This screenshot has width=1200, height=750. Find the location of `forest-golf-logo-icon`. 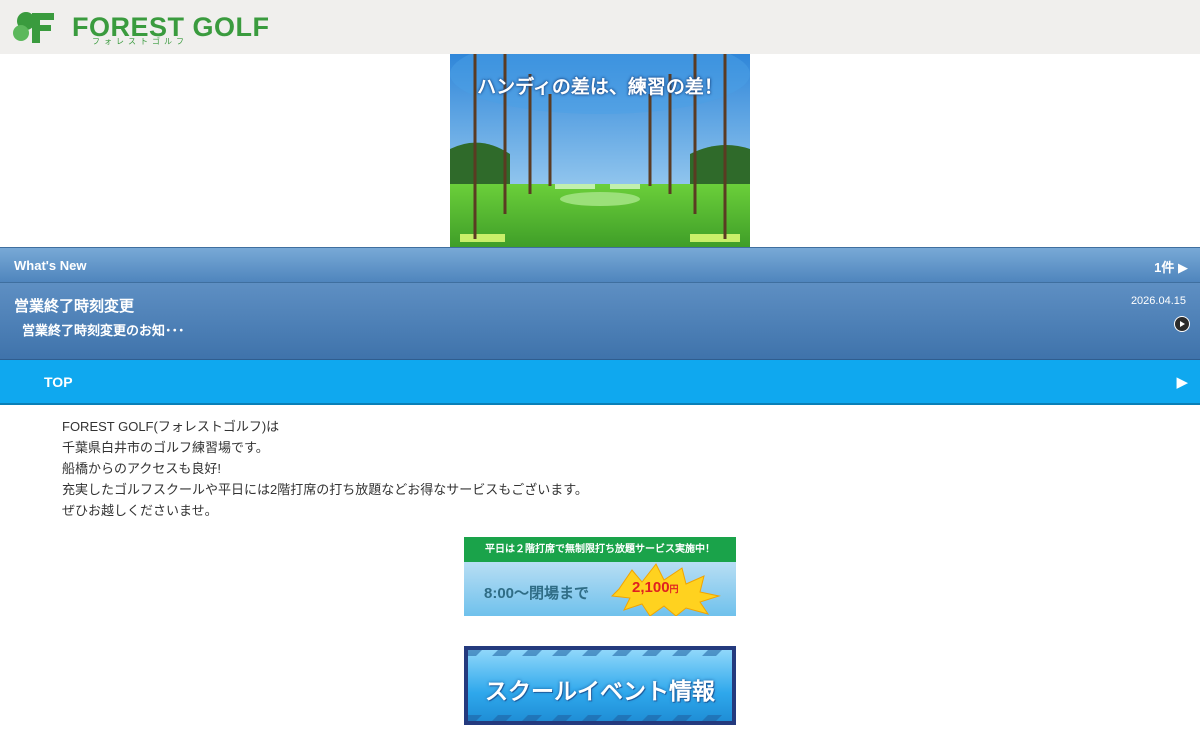

forest-golf-logo-icon is located at coordinates (36, 28).